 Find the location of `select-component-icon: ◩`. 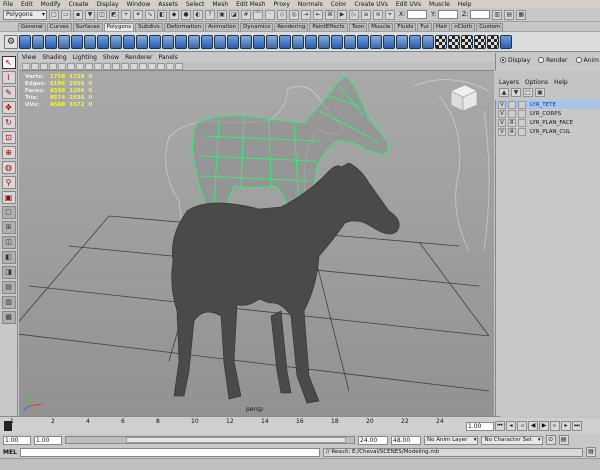

select-component-icon: ◩ is located at coordinates (114, 14).